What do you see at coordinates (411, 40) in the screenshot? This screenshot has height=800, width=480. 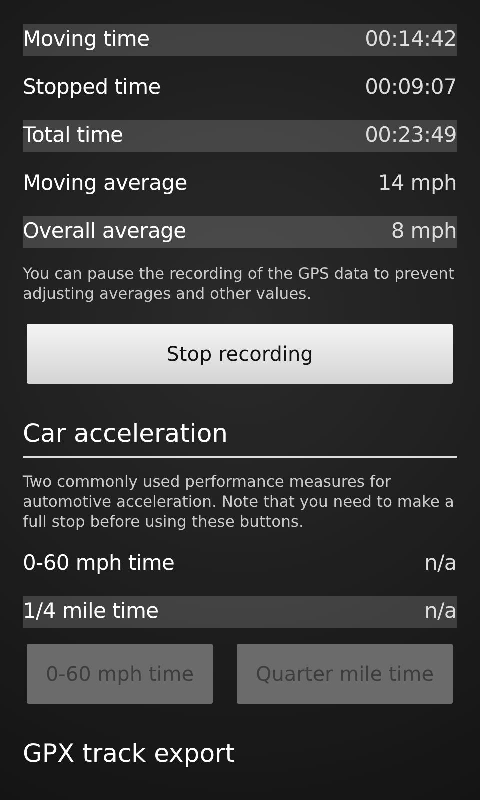 I see `stat-value: 00:14:42` at bounding box center [411, 40].